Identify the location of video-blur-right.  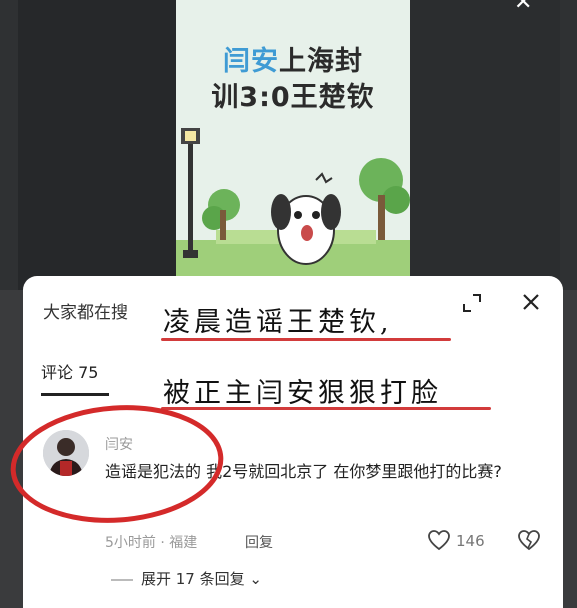
(485, 145).